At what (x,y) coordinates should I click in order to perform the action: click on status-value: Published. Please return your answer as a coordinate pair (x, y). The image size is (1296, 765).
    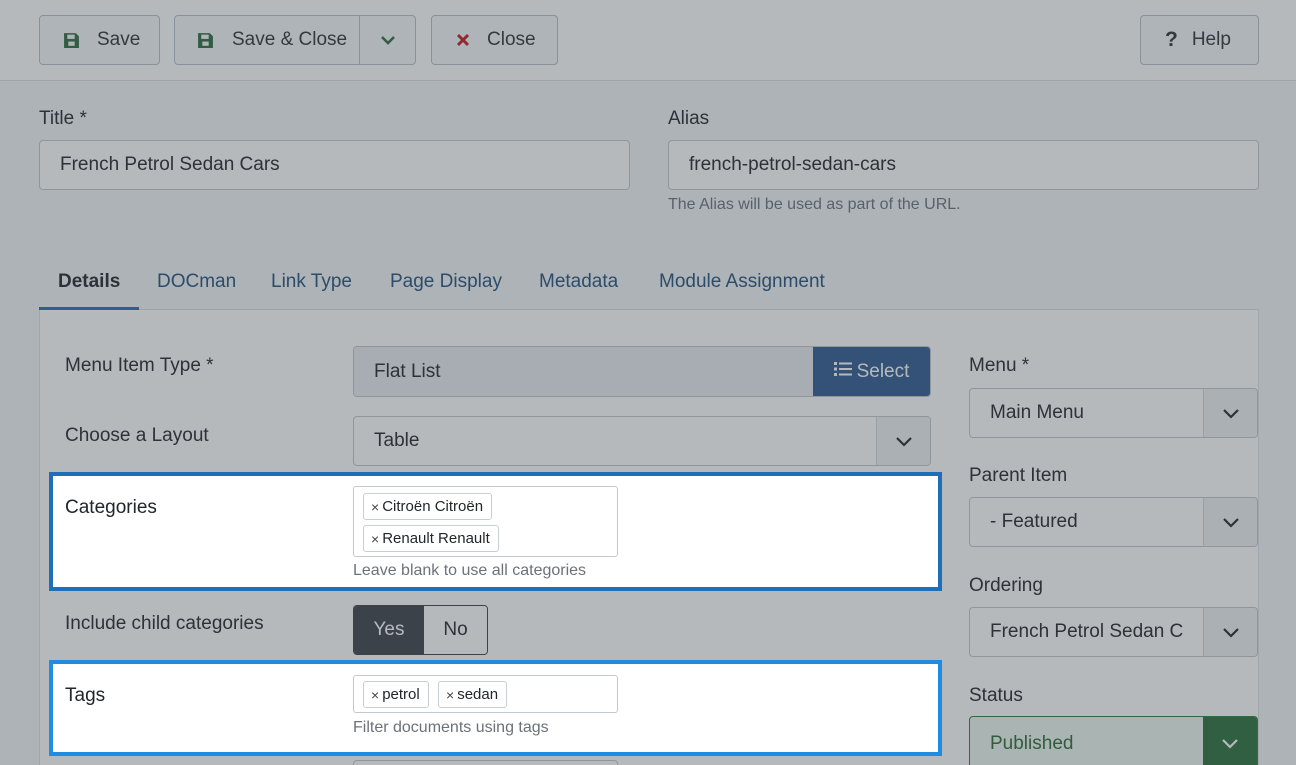
    Looking at the image, I should click on (1032, 743).